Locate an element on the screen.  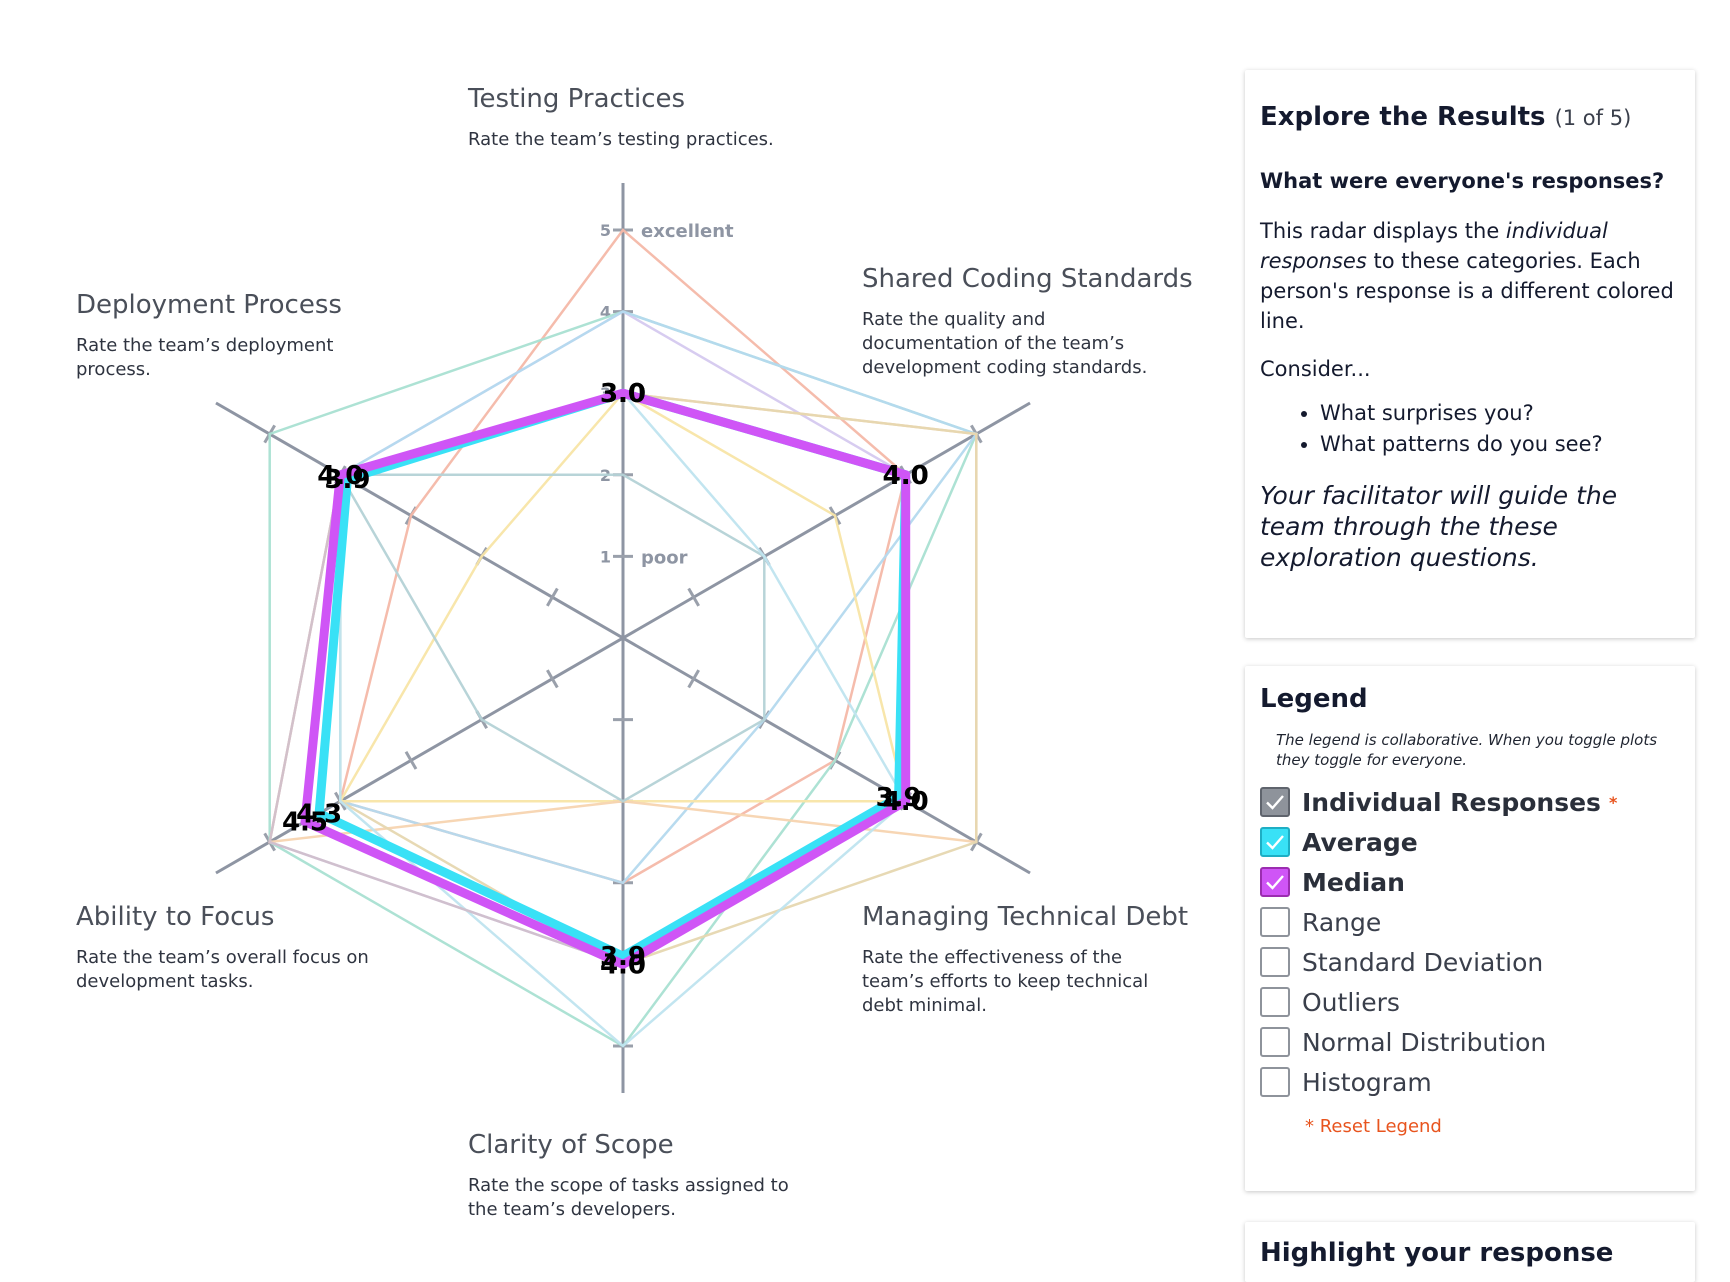
legend-item-median: Median is located at coordinates (1470, 882).